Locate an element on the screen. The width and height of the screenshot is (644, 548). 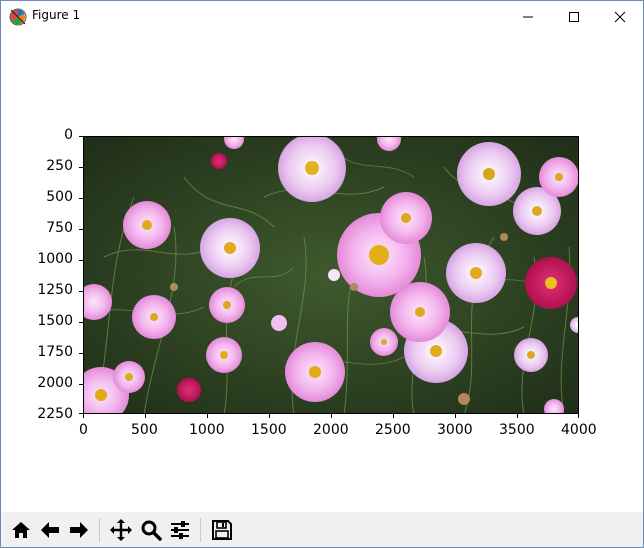
zoom-icon is located at coordinates (151, 530).